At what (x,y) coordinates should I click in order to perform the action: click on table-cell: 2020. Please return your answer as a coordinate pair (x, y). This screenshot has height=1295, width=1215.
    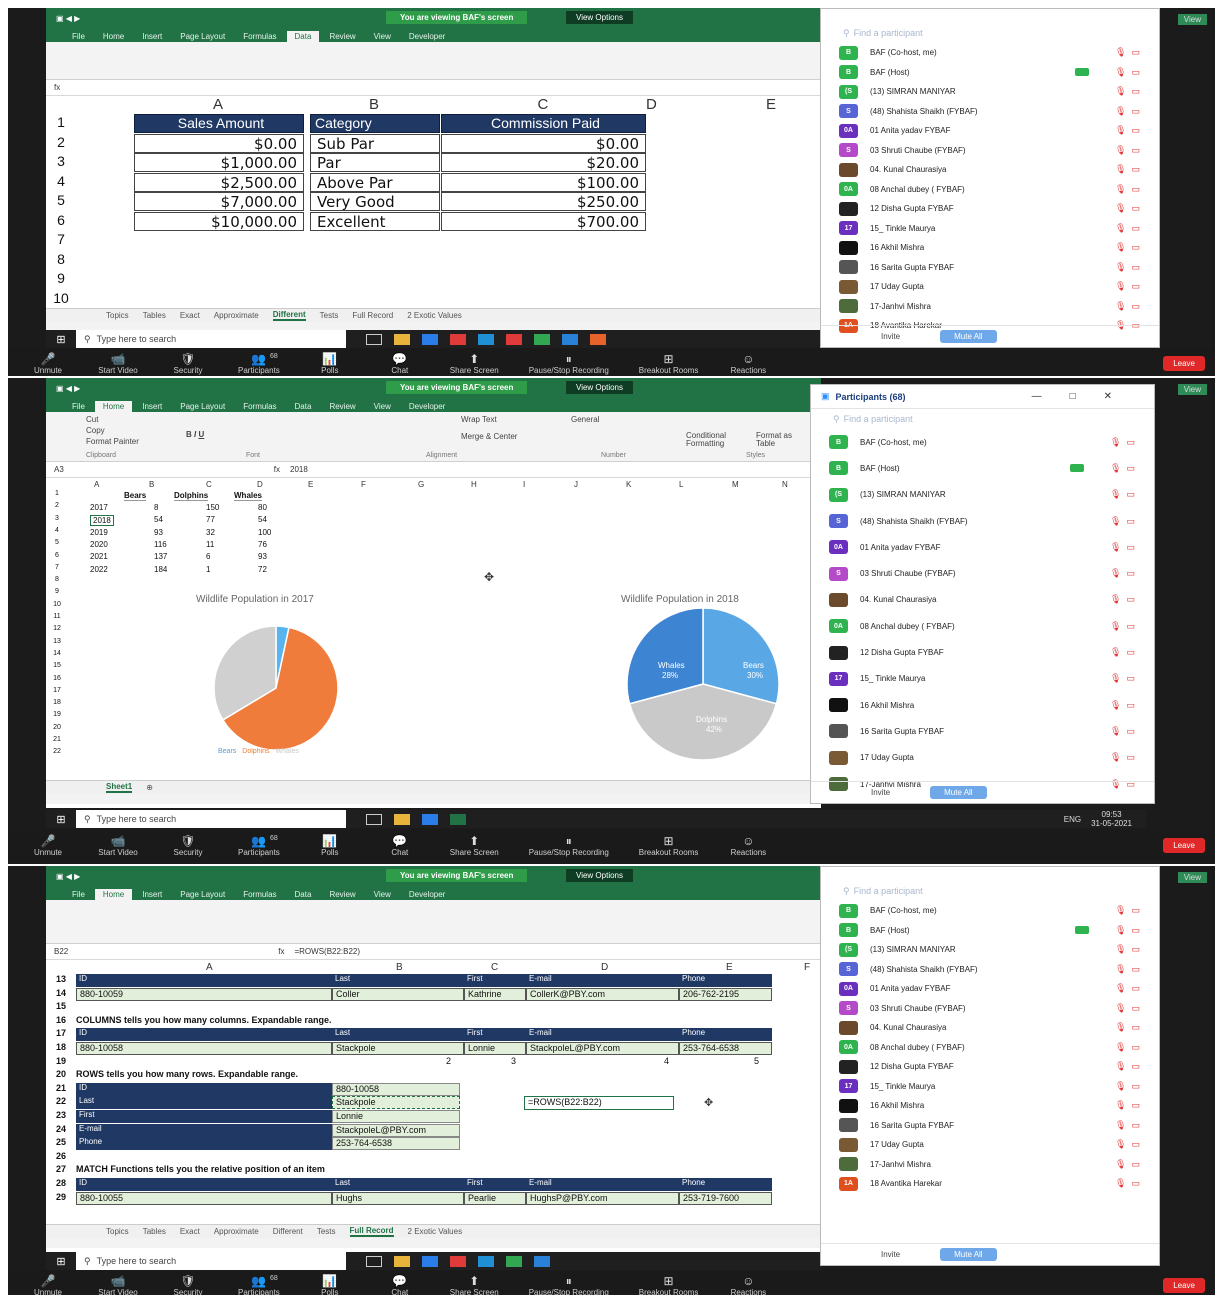
    Looking at the image, I should click on (99, 544).